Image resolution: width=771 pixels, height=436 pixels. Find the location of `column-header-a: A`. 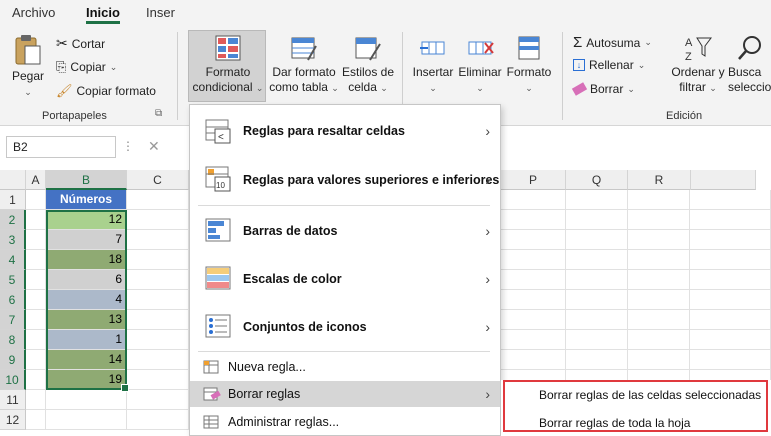

column-header-a: A is located at coordinates (36, 180).